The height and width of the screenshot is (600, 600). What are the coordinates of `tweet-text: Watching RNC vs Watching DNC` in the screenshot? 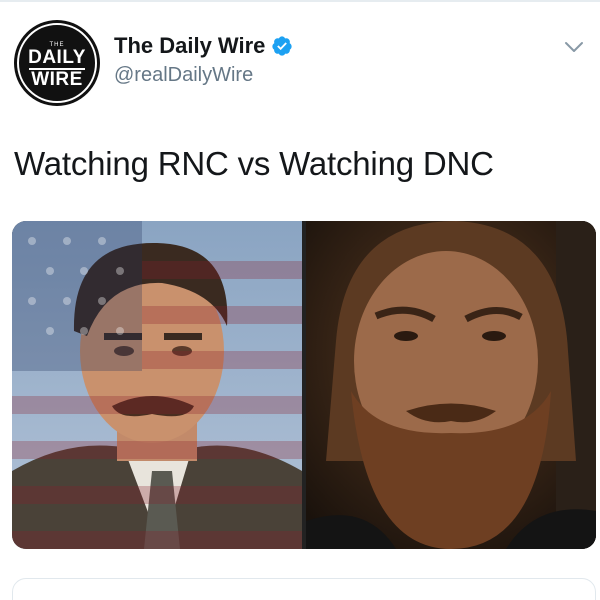 It's located at (254, 163).